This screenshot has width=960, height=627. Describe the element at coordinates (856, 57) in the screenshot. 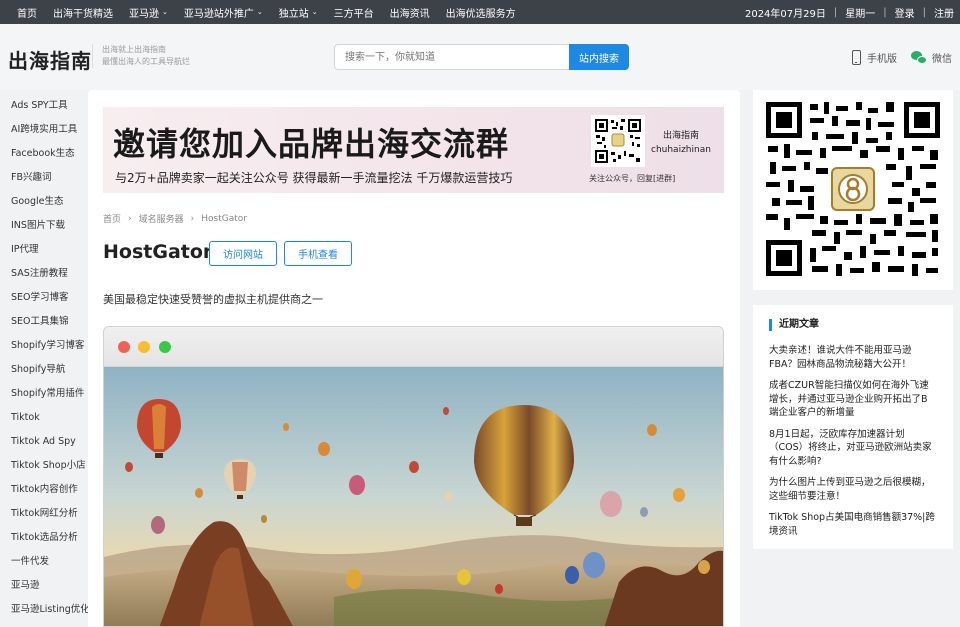

I see `phone-icon` at that location.